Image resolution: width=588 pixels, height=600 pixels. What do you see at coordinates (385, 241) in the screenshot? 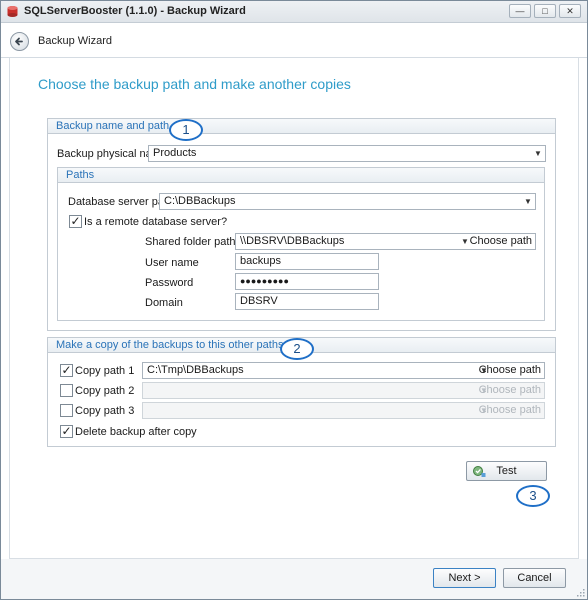
I see `shared-folder-combo: \\DBSRV\DBBackups ▼ Choose path` at bounding box center [385, 241].